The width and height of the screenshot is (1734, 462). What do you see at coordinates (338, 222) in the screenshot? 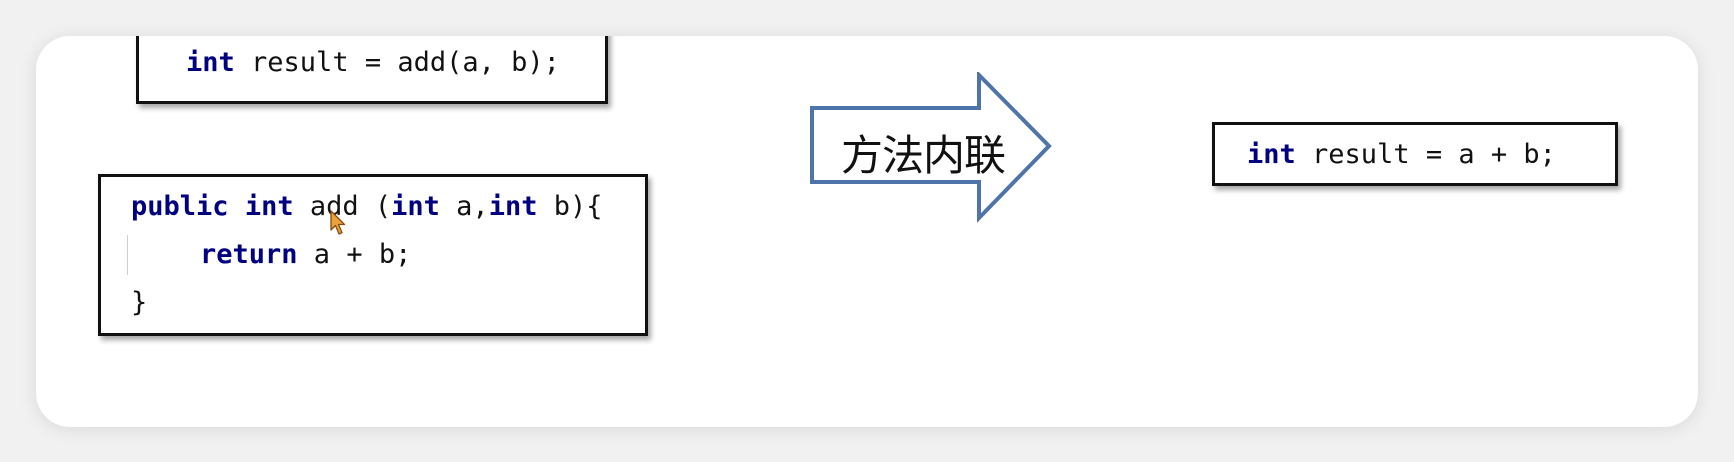
I see `mouse-pointer-icon` at bounding box center [338, 222].